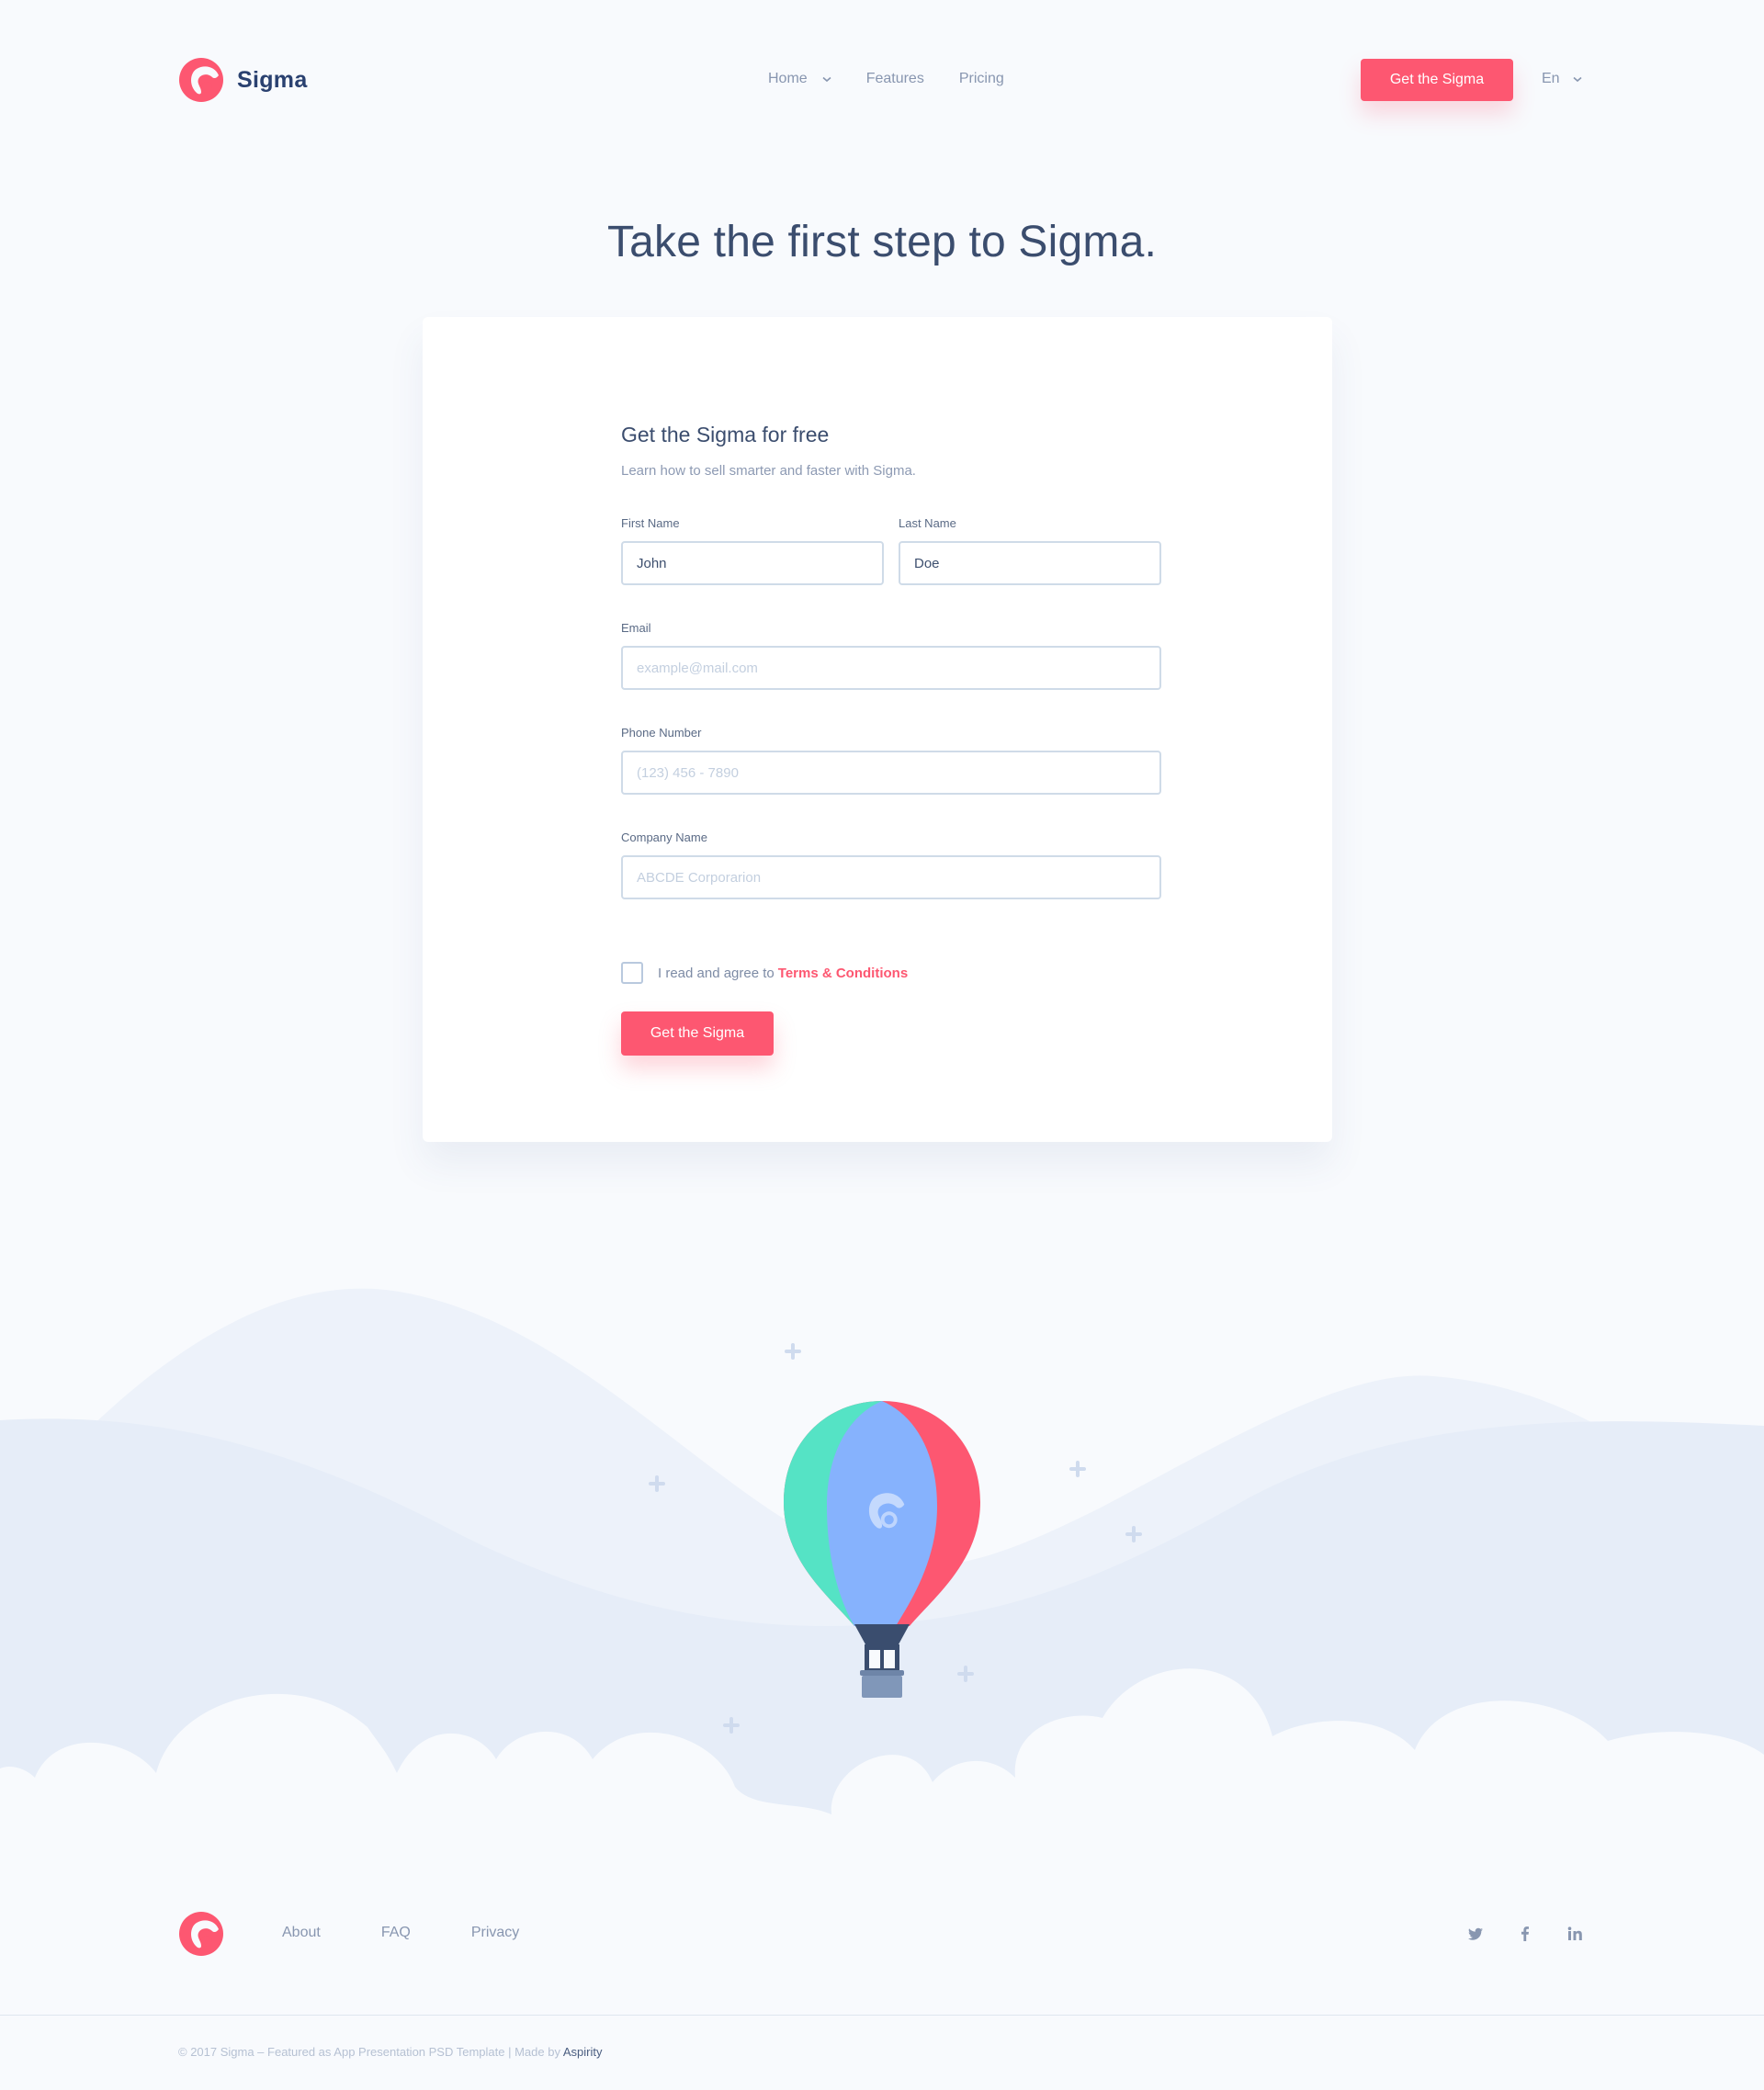 This screenshot has height=2090, width=1764. Describe the element at coordinates (1562, 79) in the screenshot. I see `language-selector: En` at that location.